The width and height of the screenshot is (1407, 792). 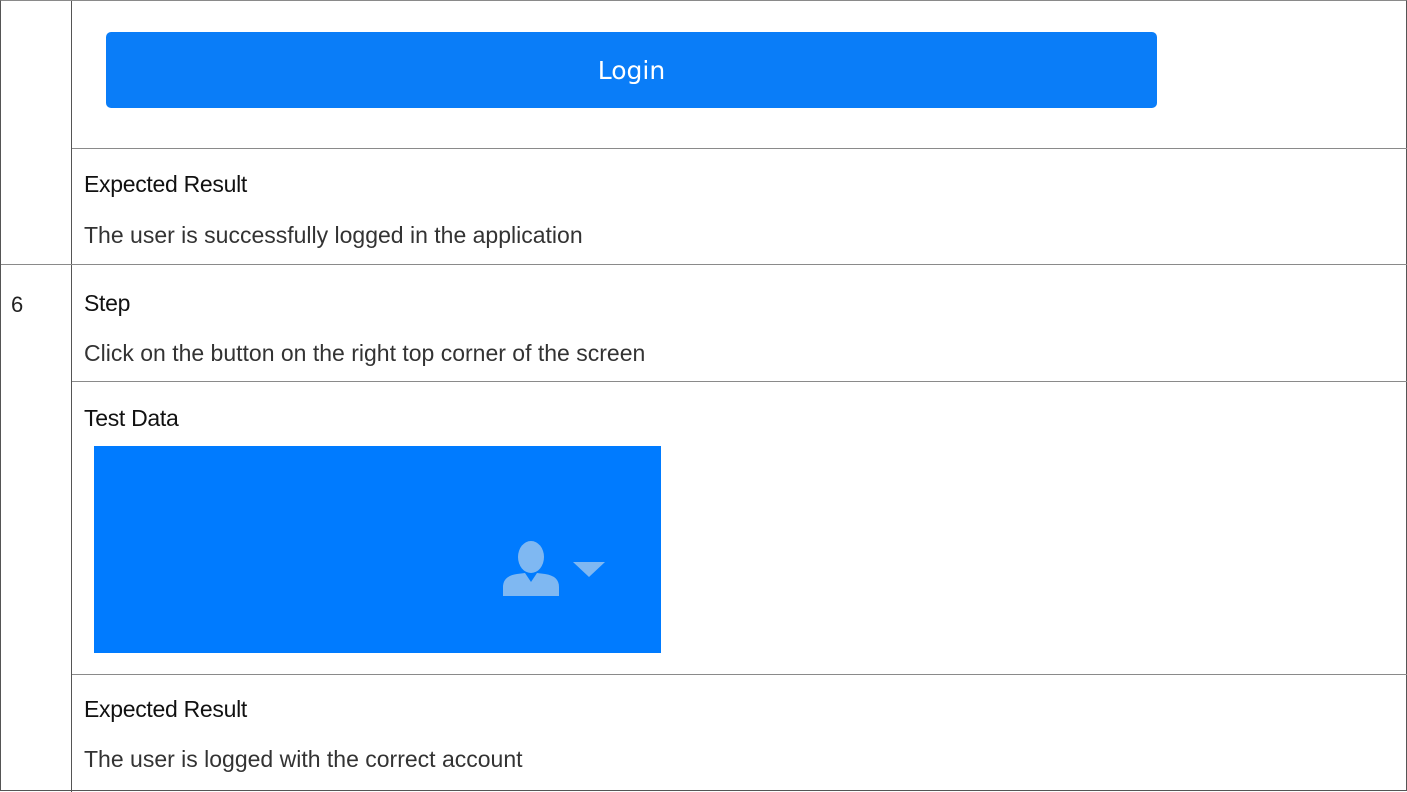 I want to click on user-icon, so click(x=531, y=568).